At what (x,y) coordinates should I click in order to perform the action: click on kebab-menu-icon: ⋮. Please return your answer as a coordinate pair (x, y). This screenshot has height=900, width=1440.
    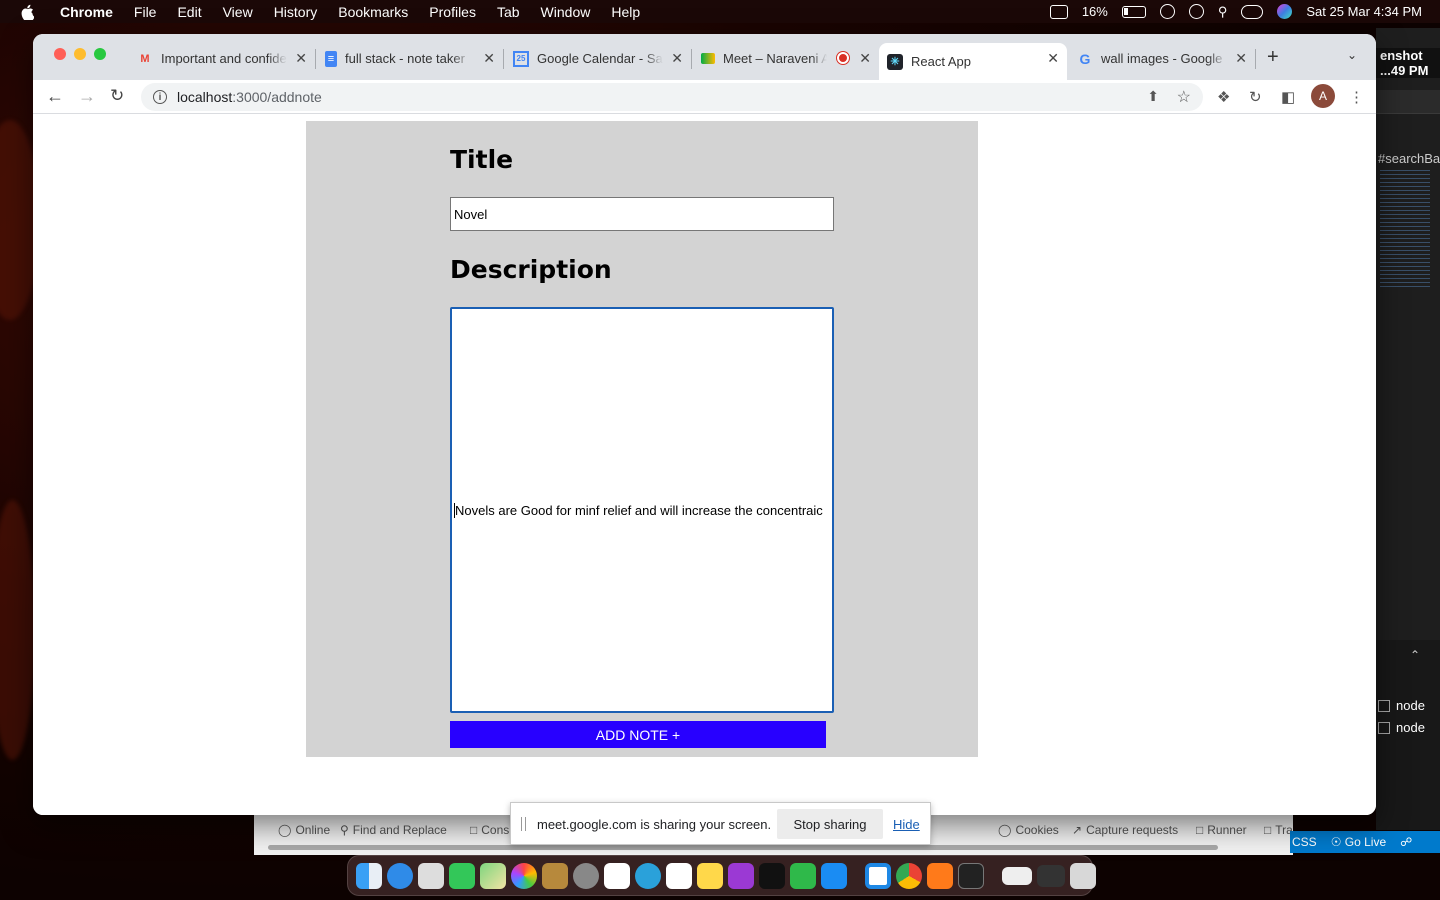
    Looking at the image, I should click on (1356, 97).